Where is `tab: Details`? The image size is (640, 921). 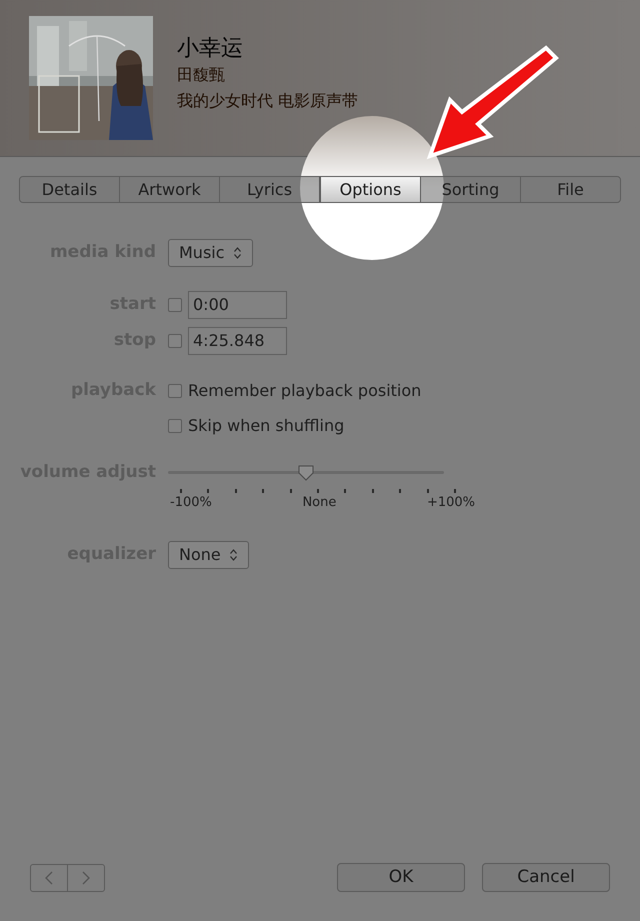 tab: Details is located at coordinates (70, 189).